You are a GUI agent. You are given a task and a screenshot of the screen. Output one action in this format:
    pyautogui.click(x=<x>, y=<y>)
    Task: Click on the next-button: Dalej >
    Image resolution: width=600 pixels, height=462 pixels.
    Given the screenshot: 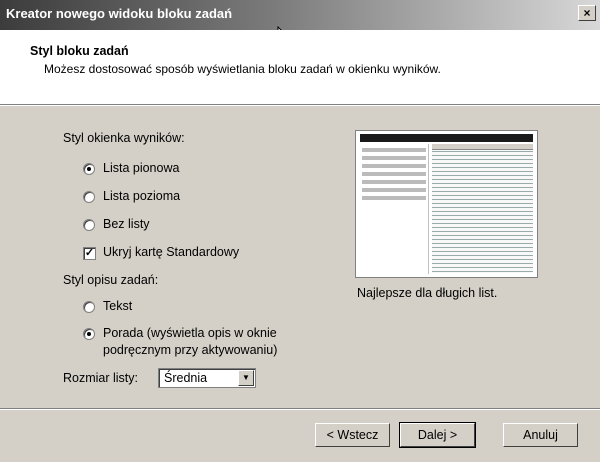 What is the action you would take?
    pyautogui.click(x=437, y=435)
    